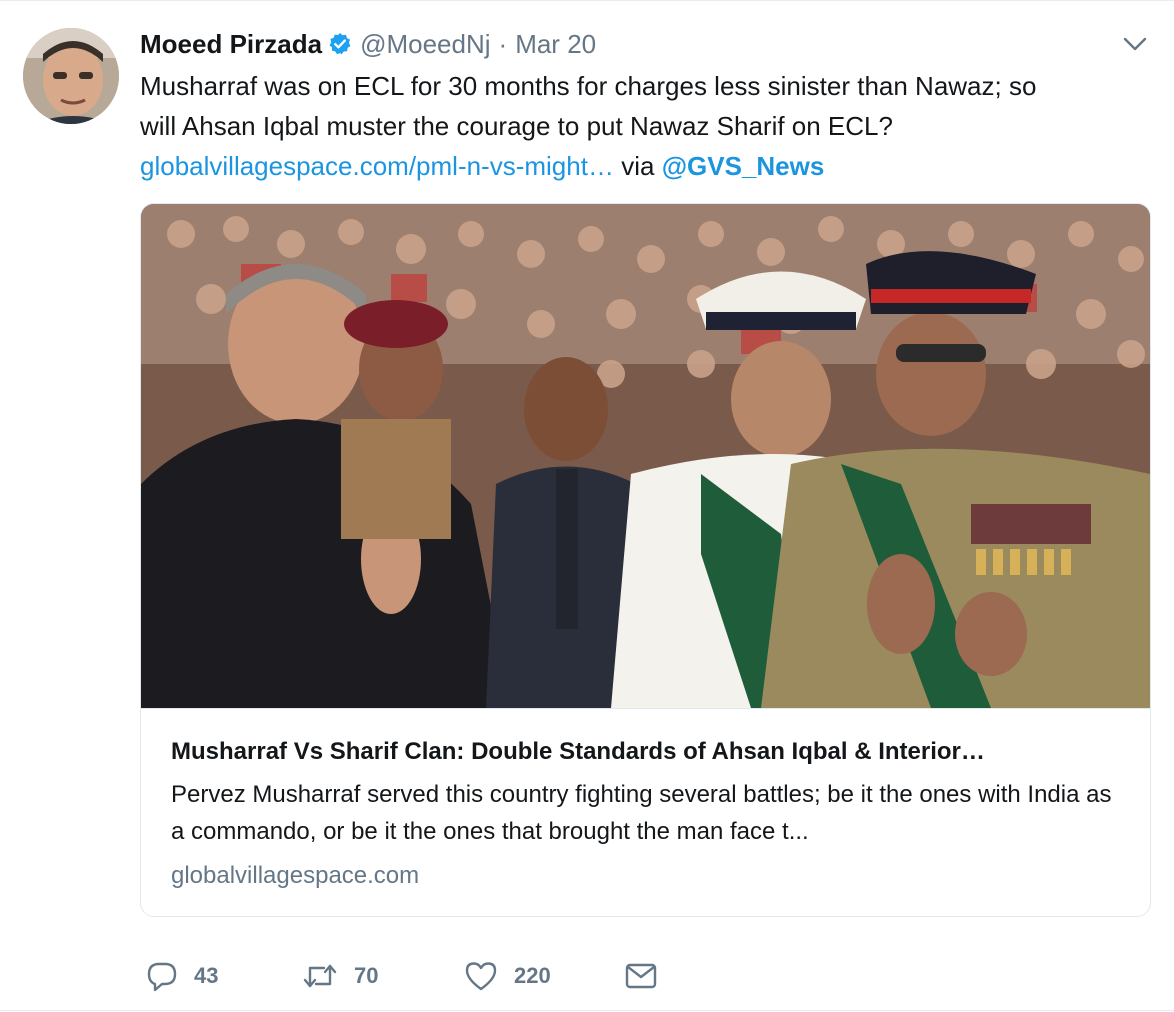 Image resolution: width=1174 pixels, height=1012 pixels. I want to click on via-text: via, so click(638, 166).